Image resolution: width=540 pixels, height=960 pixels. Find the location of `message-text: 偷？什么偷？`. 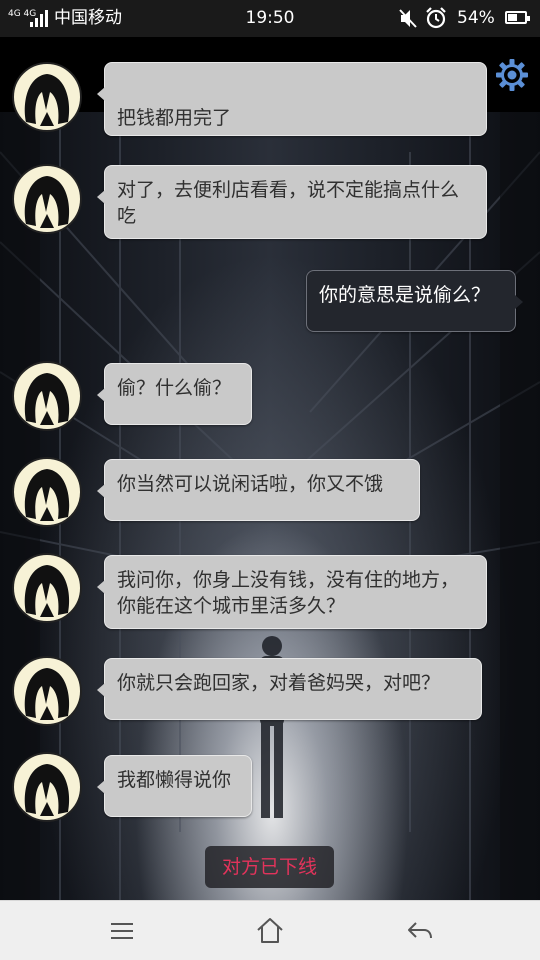

message-text: 偷？什么偷？ is located at coordinates (174, 388).